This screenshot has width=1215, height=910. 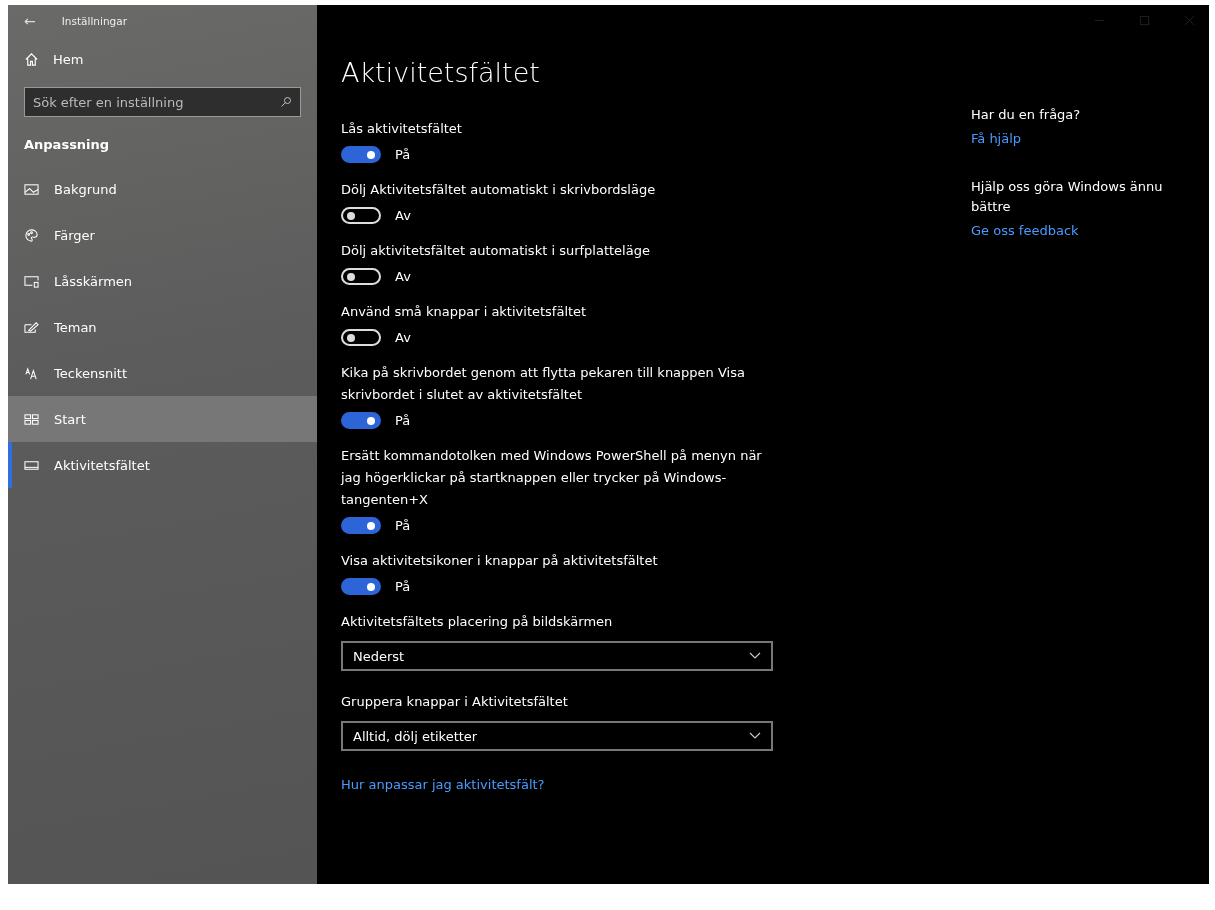 What do you see at coordinates (499, 190) in the screenshot?
I see `setting-label: Dölj Aktivitetsfältet automatiskt i skrivbordsläge` at bounding box center [499, 190].